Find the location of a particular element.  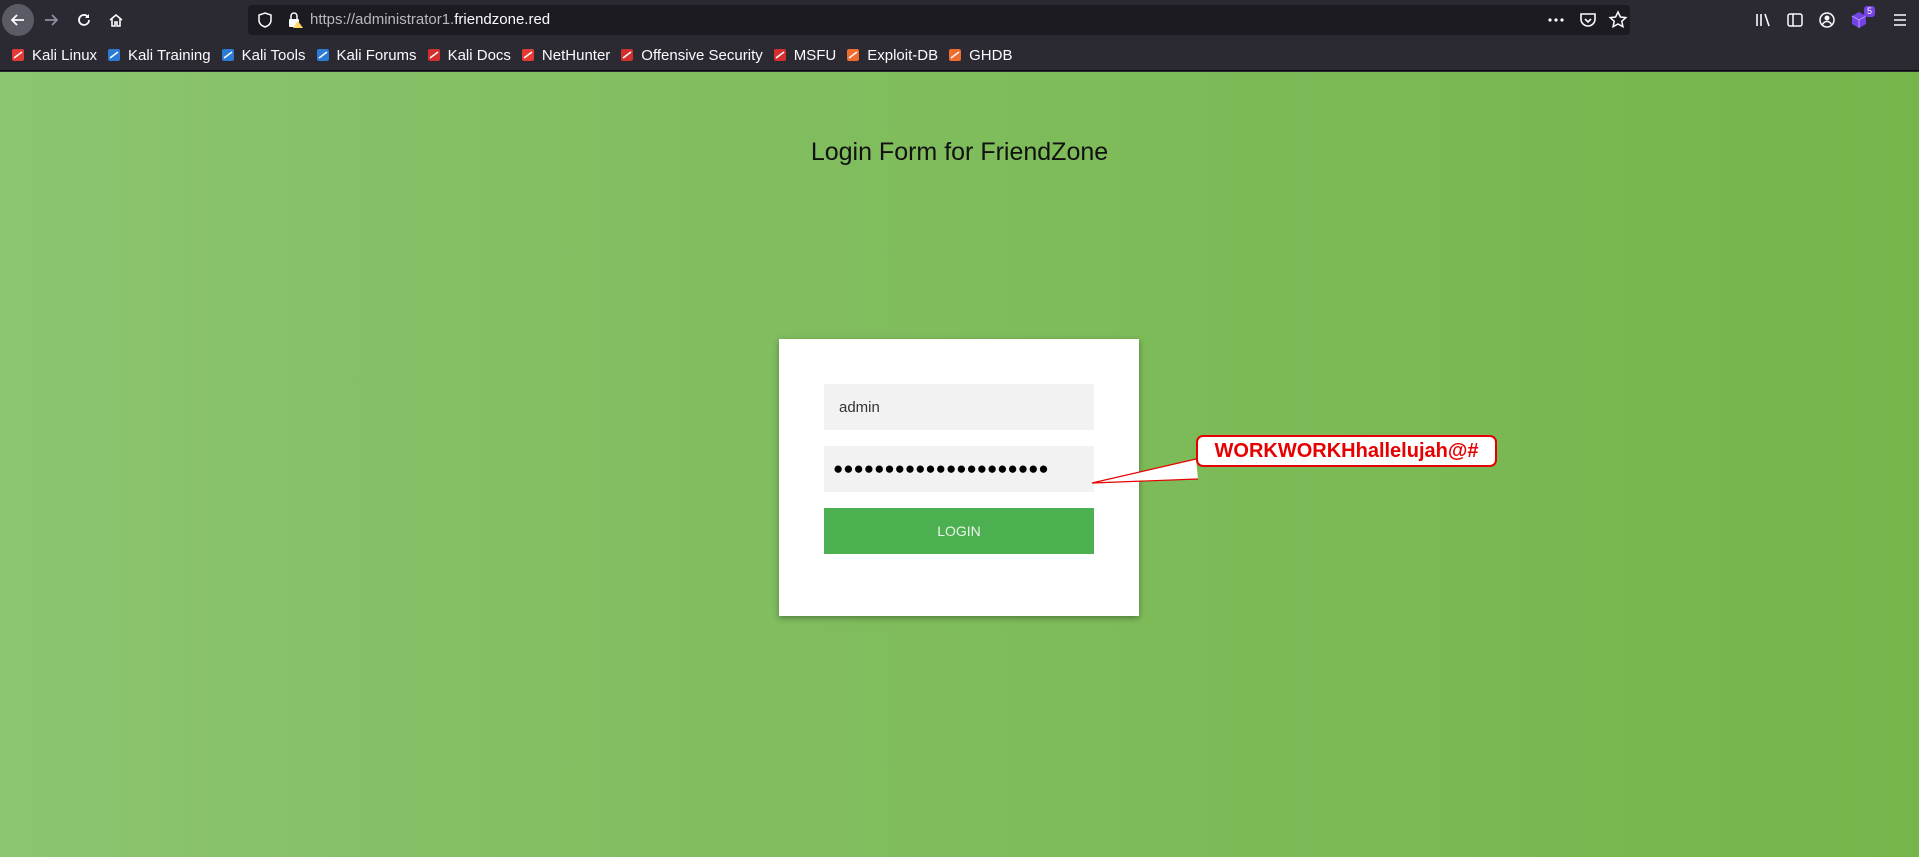

menu-button is located at coordinates (1900, 20).